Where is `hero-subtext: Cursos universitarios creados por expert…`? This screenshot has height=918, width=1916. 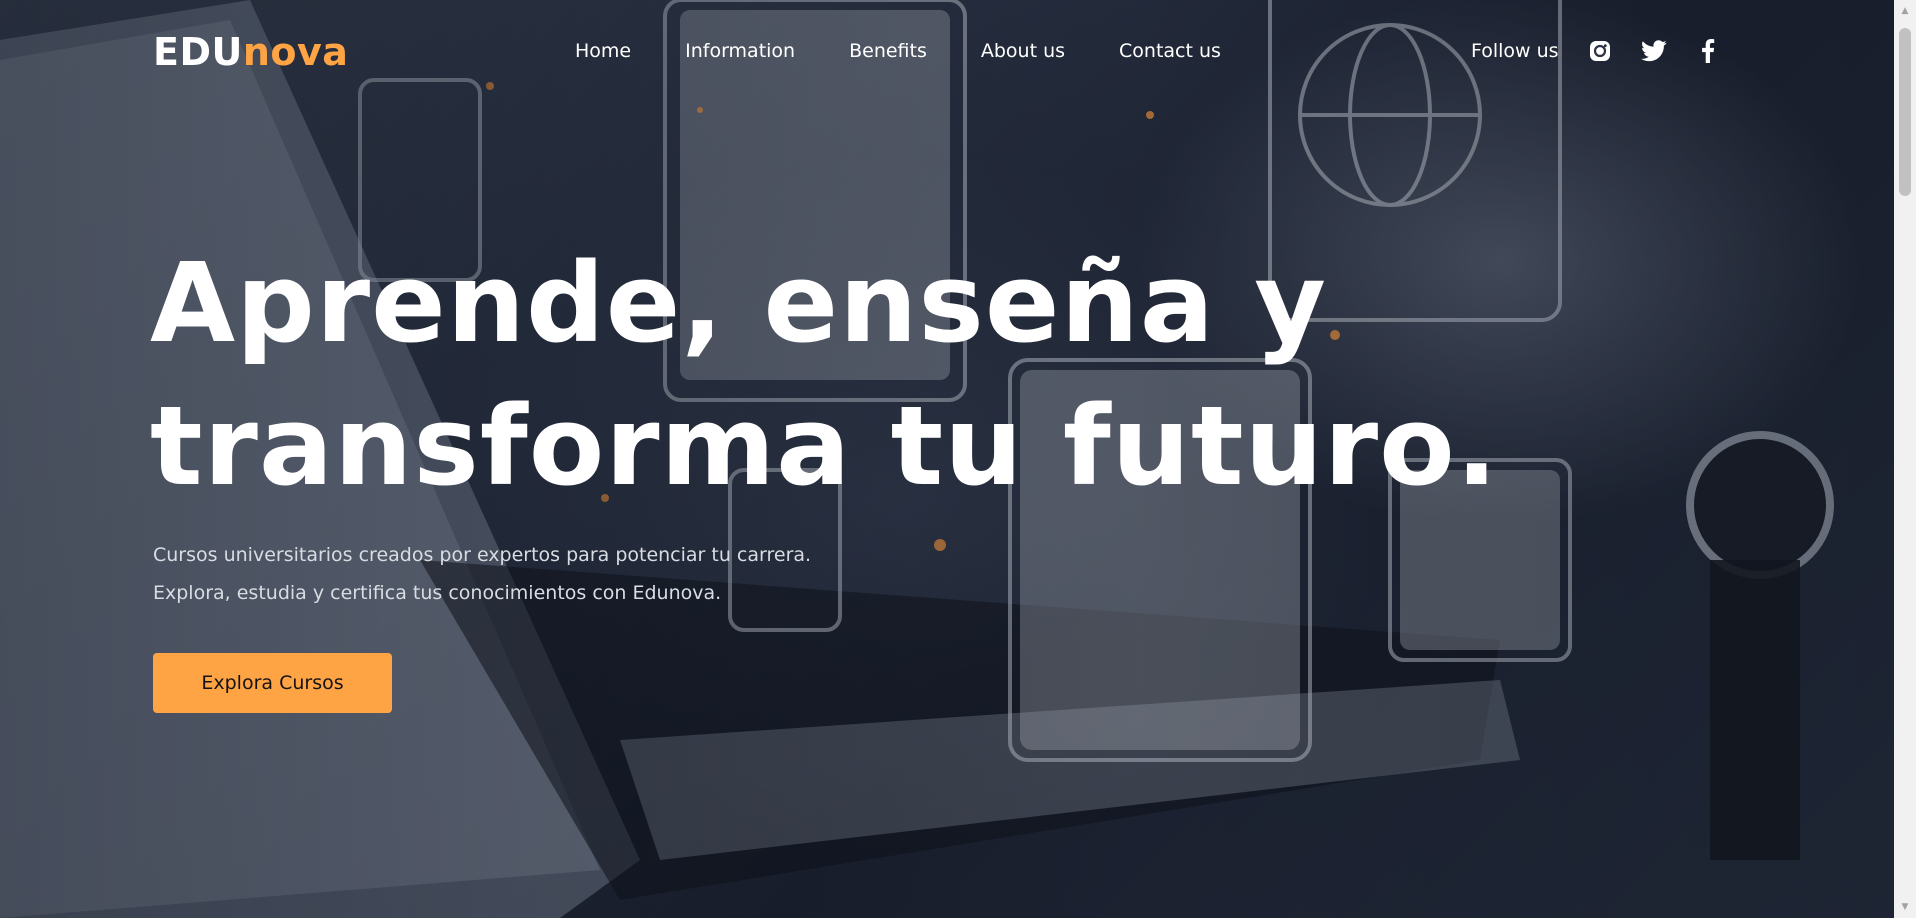
hero-subtext: Cursos universitarios creados por expert… is located at coordinates (482, 574).